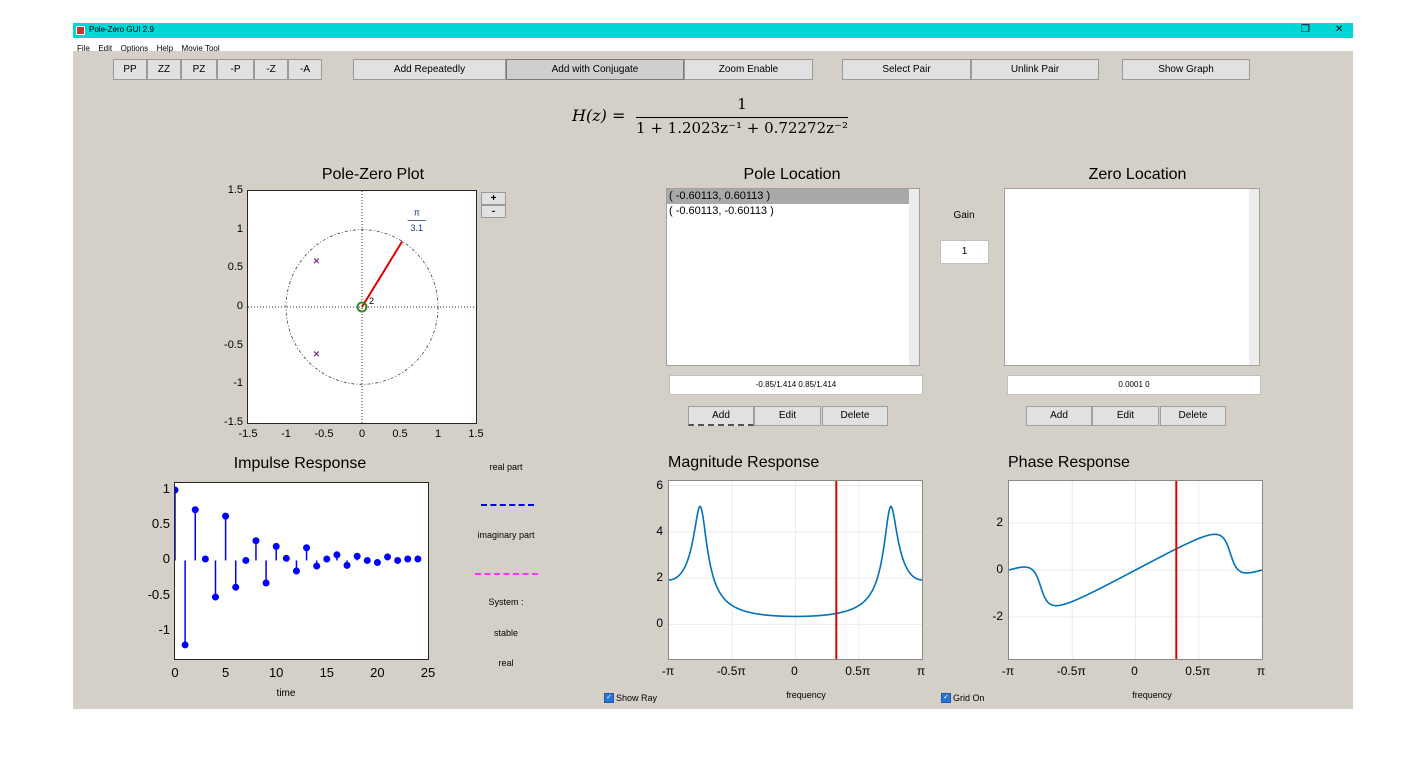  Describe the element at coordinates (855, 416) in the screenshot. I see `pole-delete-button: Delete` at that location.